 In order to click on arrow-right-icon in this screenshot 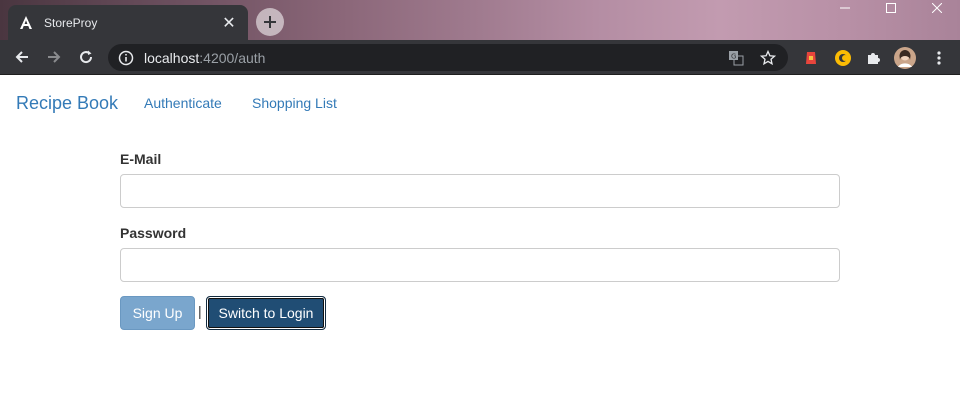, I will do `click(54, 57)`.